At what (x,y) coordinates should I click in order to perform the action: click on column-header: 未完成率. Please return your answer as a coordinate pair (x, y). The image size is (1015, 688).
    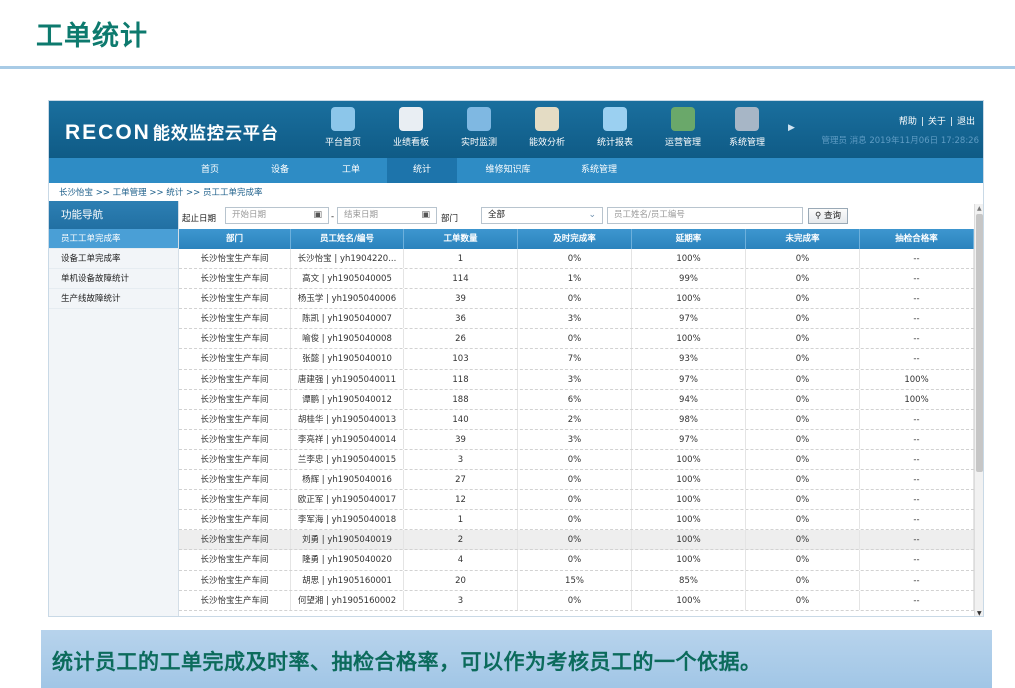
    Looking at the image, I should click on (803, 239).